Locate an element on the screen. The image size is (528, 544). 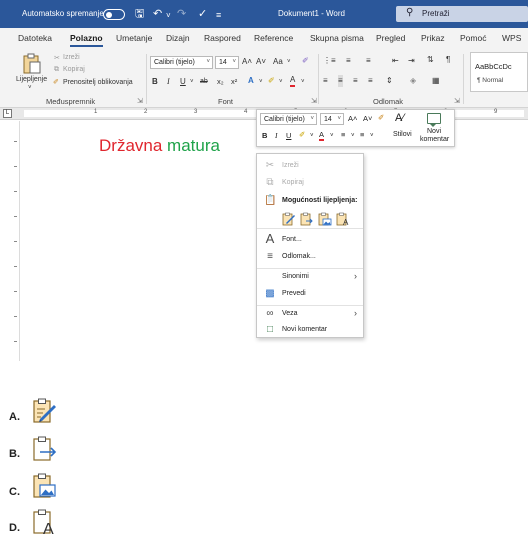
mini-numbering-icon: ≡ is located at coordinates (362, 135).